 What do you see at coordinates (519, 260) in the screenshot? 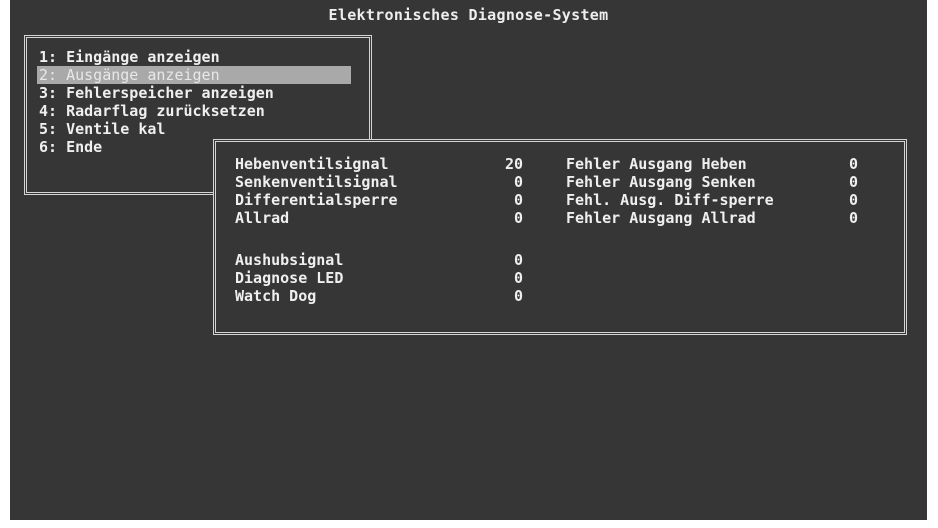
I see `output-value-aushubsignal: 0` at bounding box center [519, 260].